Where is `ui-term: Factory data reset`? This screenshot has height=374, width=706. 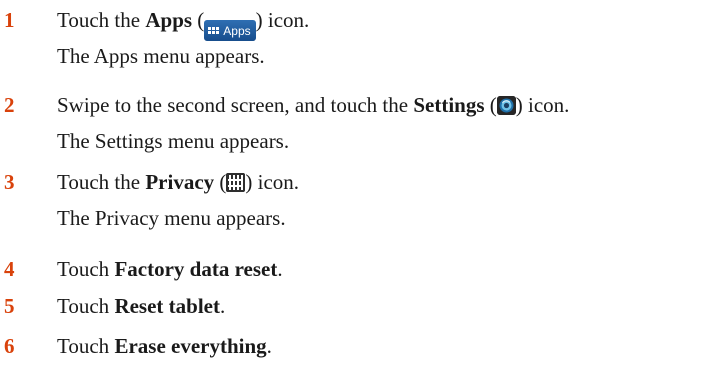 ui-term: Factory data reset is located at coordinates (196, 269).